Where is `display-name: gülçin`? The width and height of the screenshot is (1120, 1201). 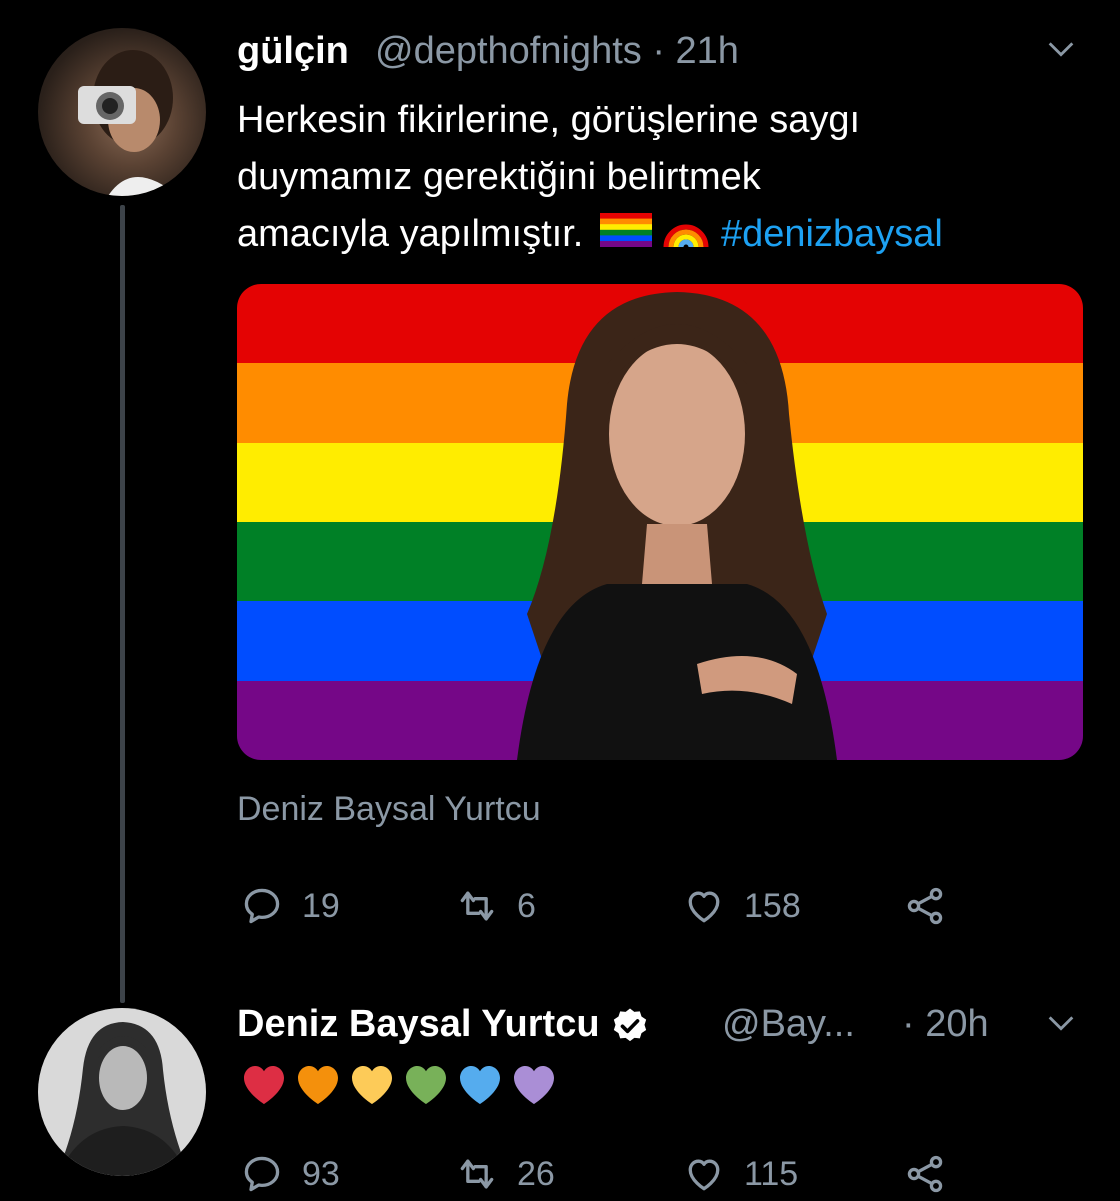
display-name: gülçin is located at coordinates (293, 51).